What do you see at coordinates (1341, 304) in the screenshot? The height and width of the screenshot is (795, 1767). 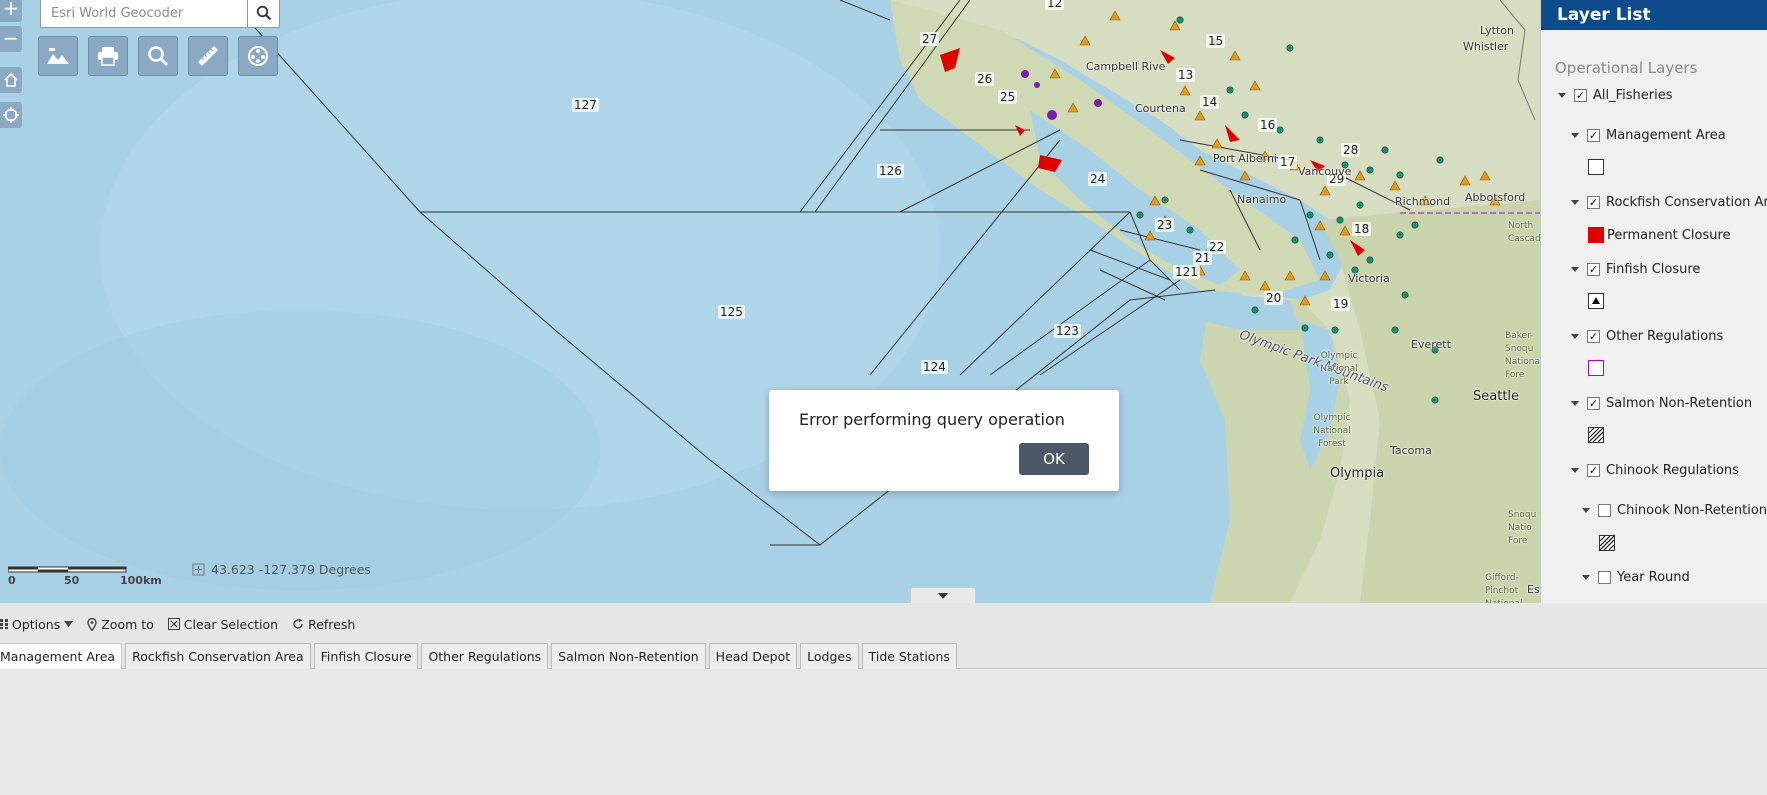 I see `zone-label: 19` at bounding box center [1341, 304].